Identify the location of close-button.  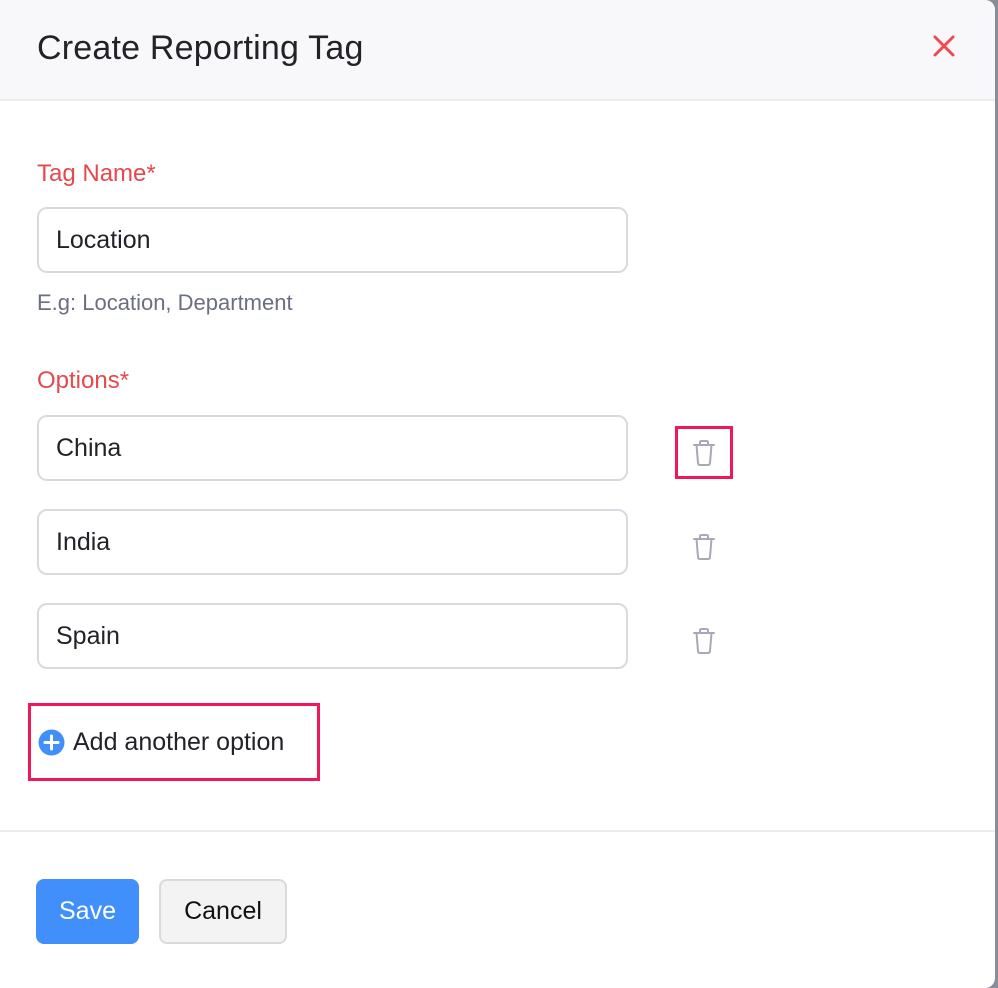
(944, 46).